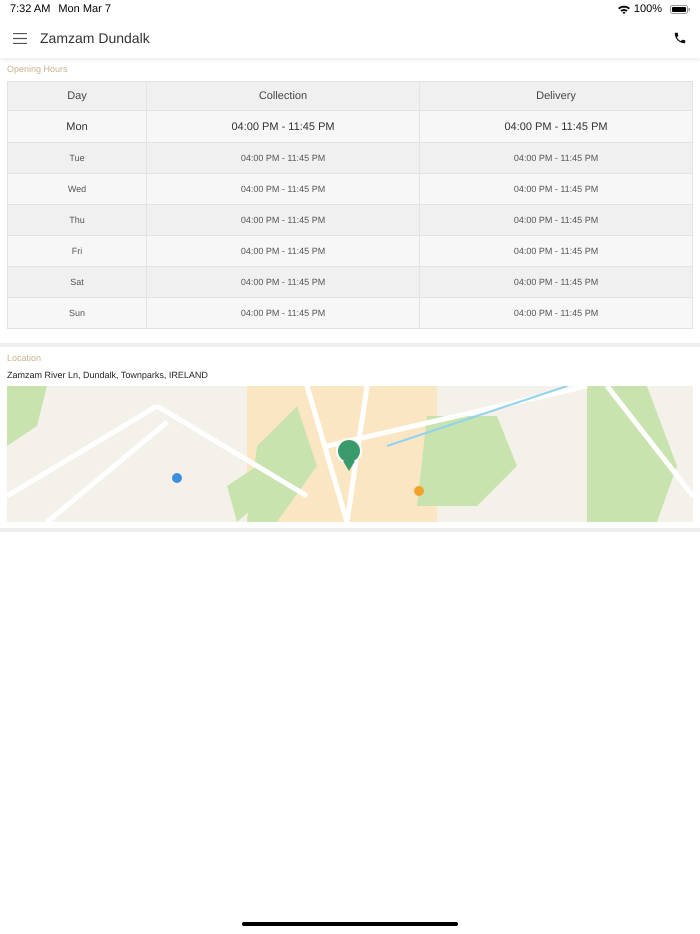 Image resolution: width=700 pixels, height=934 pixels. I want to click on day-cell: Wed, so click(77, 189).